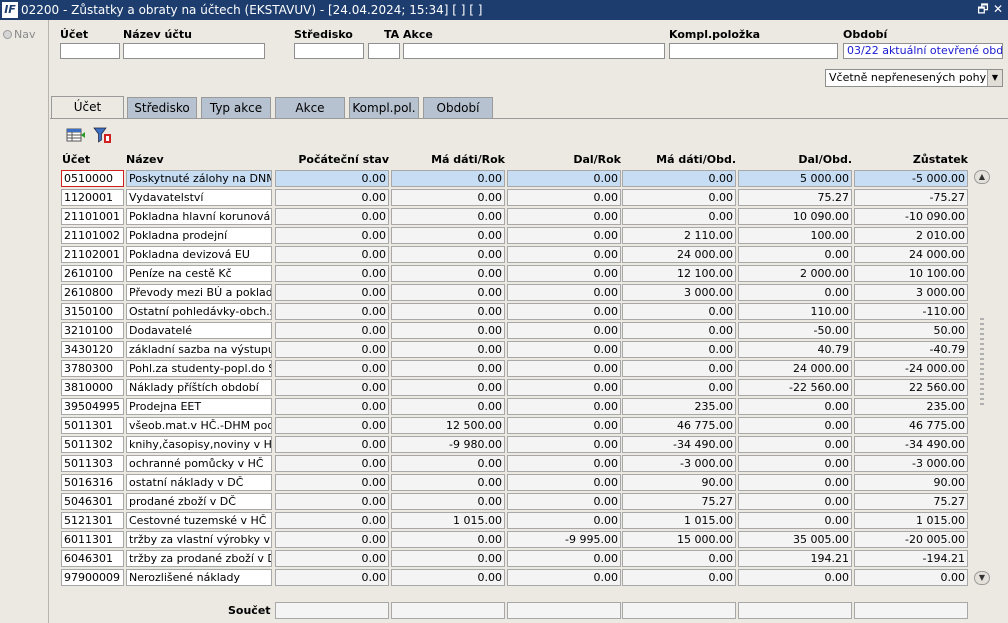 Image resolution: width=1008 pixels, height=623 pixels. What do you see at coordinates (994, 78) in the screenshot?
I see `chevron-down-icon: ▼` at bounding box center [994, 78].